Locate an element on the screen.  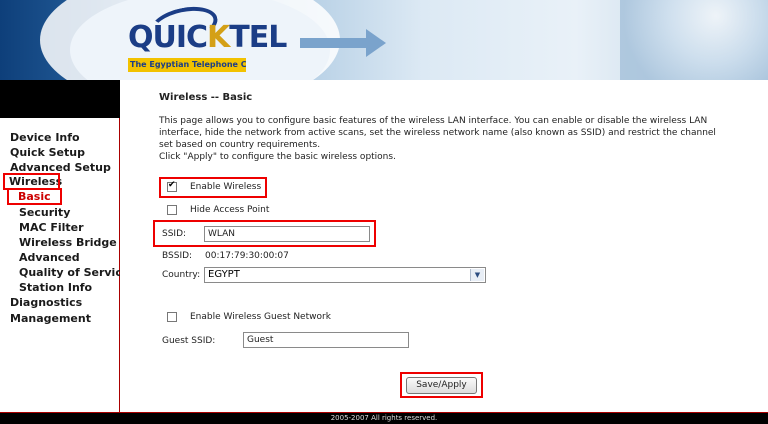
hide-access-point-checkbox is located at coordinates (172, 210).